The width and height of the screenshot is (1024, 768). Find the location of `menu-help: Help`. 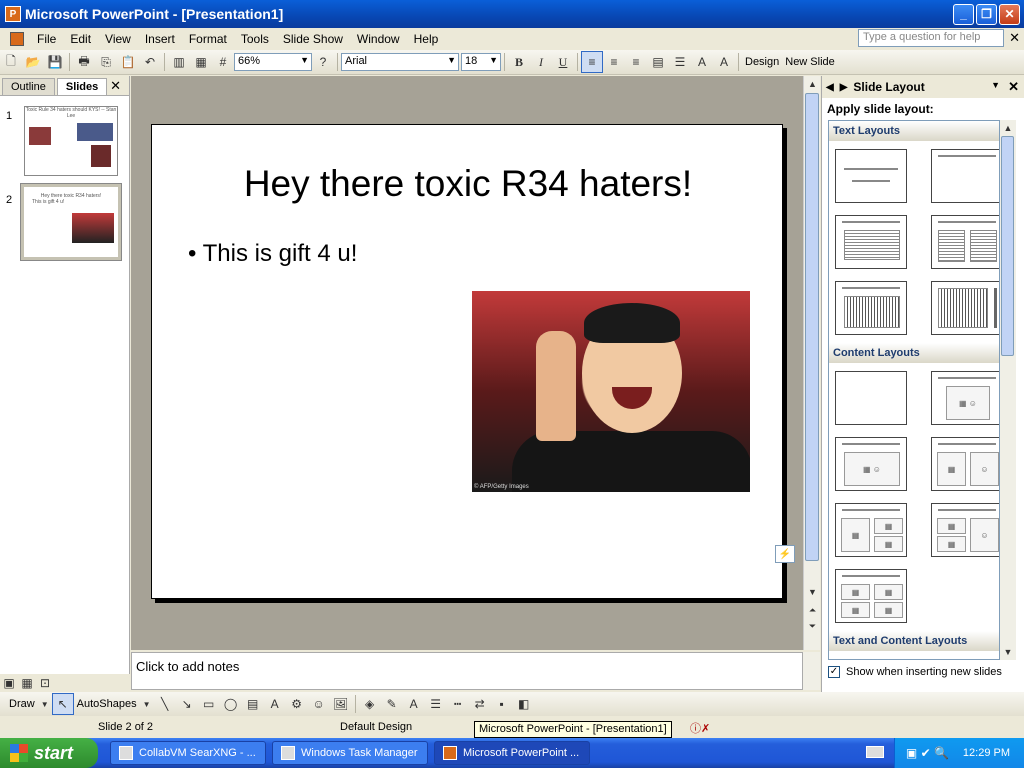

menu-help: Help is located at coordinates (426, 39).